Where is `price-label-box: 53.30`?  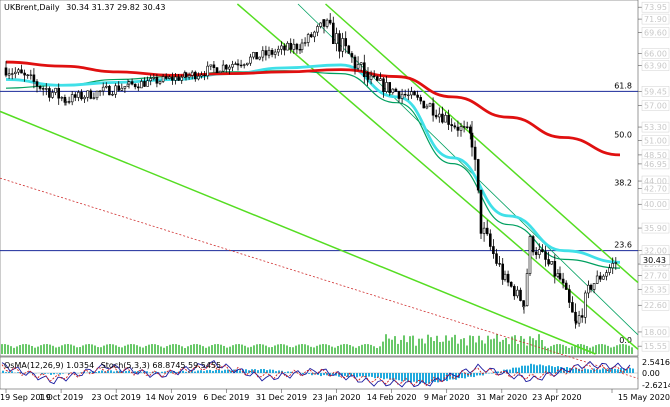 price-label-box: 53.30 is located at coordinates (655, 127).